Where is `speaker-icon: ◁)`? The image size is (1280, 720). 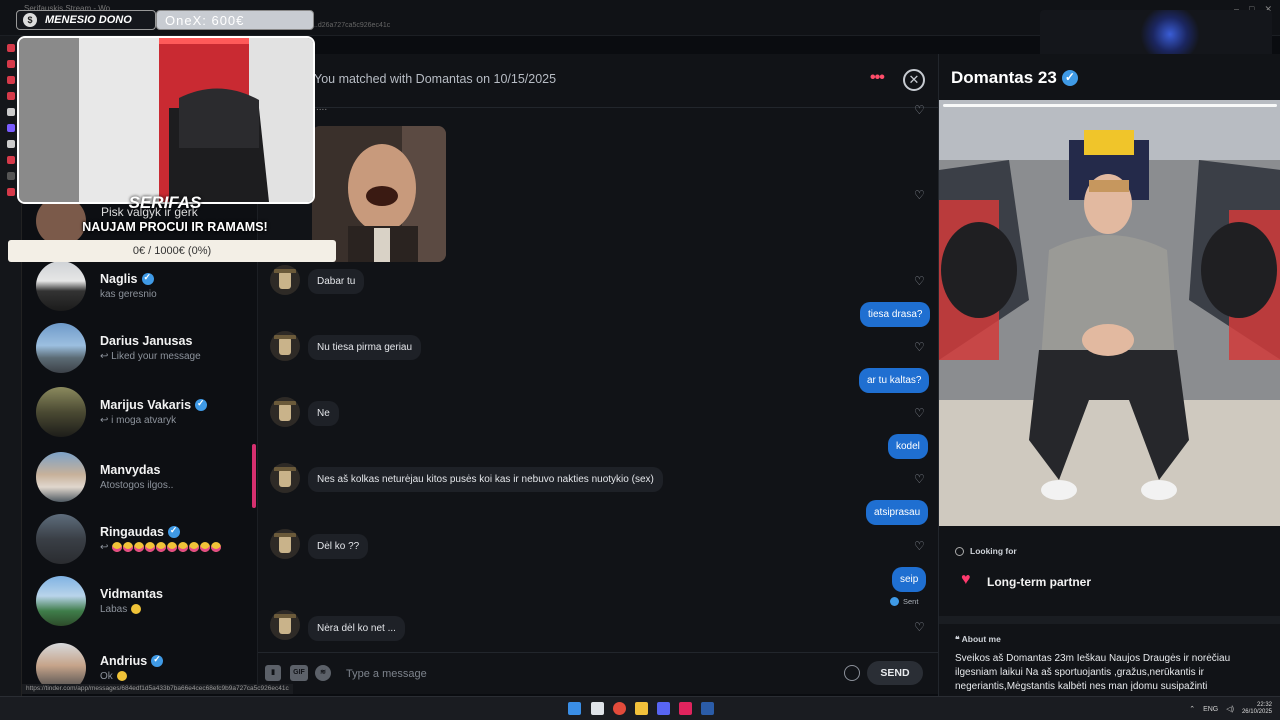 speaker-icon: ◁) is located at coordinates (1230, 709).